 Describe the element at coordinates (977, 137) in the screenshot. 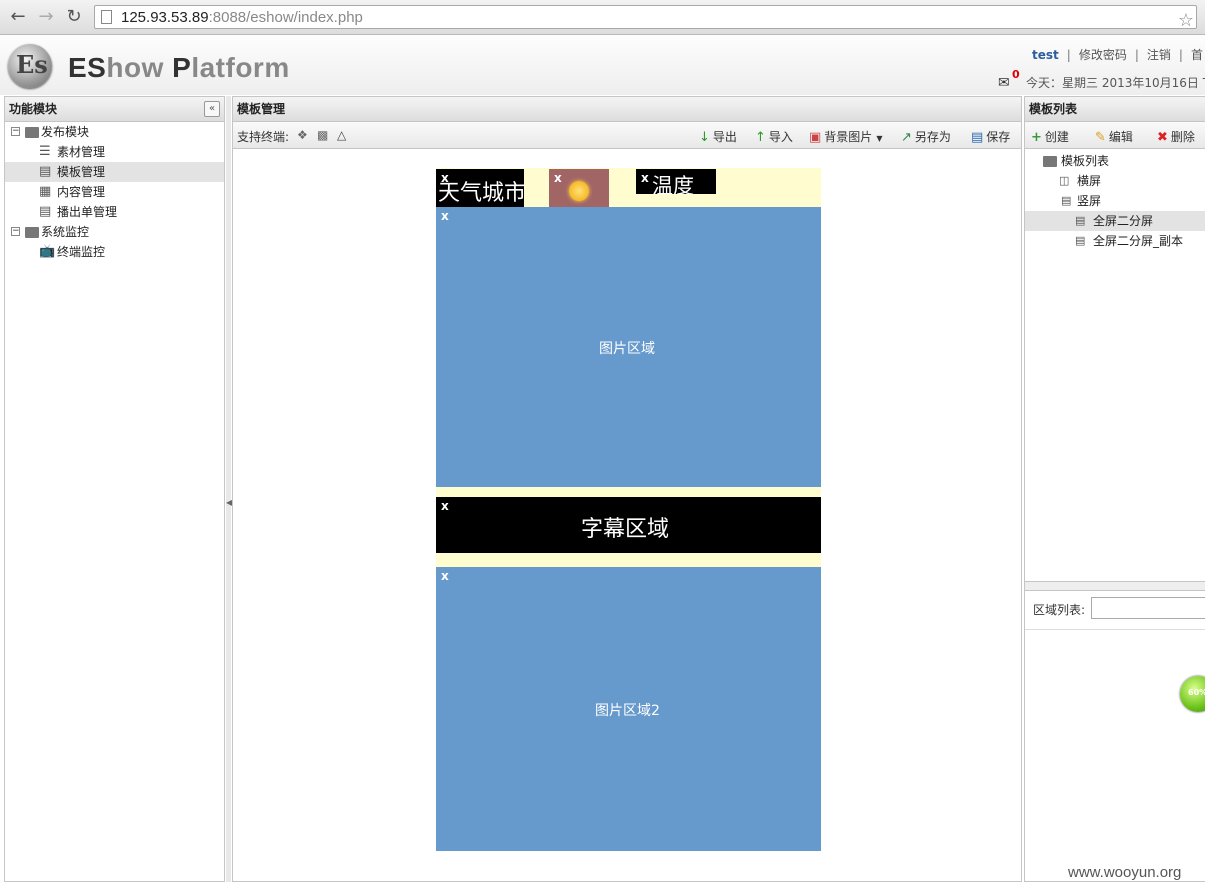

I see `floppy-icon: ▤` at that location.